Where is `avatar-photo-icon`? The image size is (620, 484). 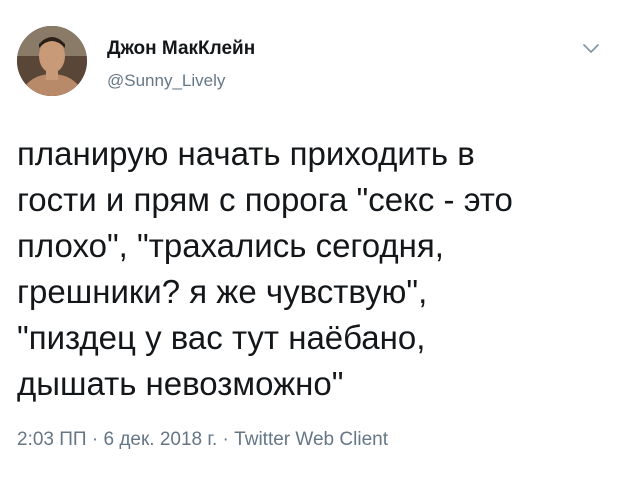
avatar-photo-icon is located at coordinates (52, 61).